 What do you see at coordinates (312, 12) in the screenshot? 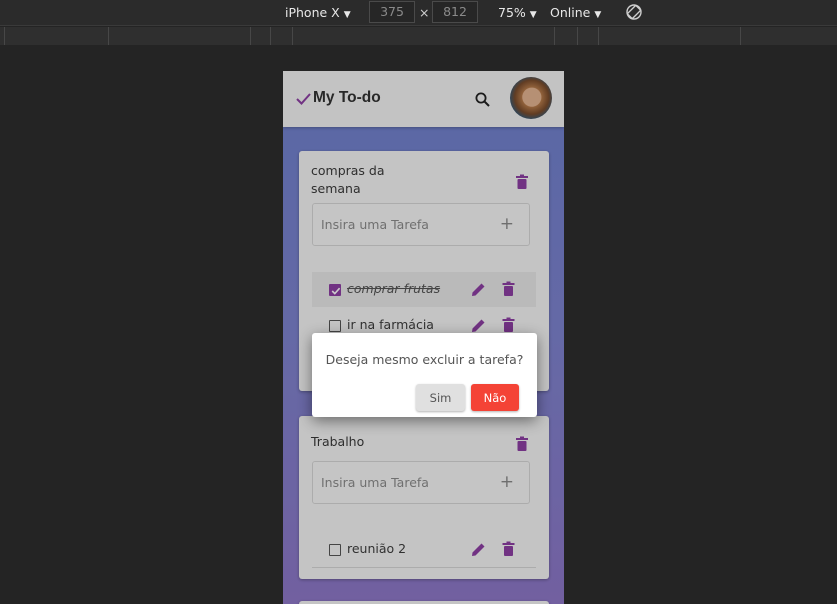
I see `device-label: iPhone X` at bounding box center [312, 12].